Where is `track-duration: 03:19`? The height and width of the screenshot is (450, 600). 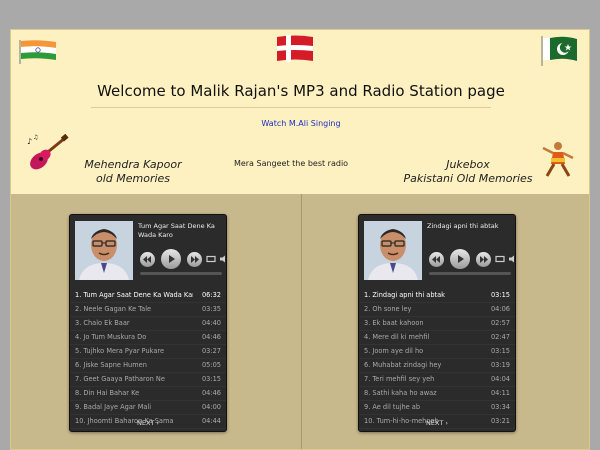 track-duration: 03:19 is located at coordinates (500, 365).